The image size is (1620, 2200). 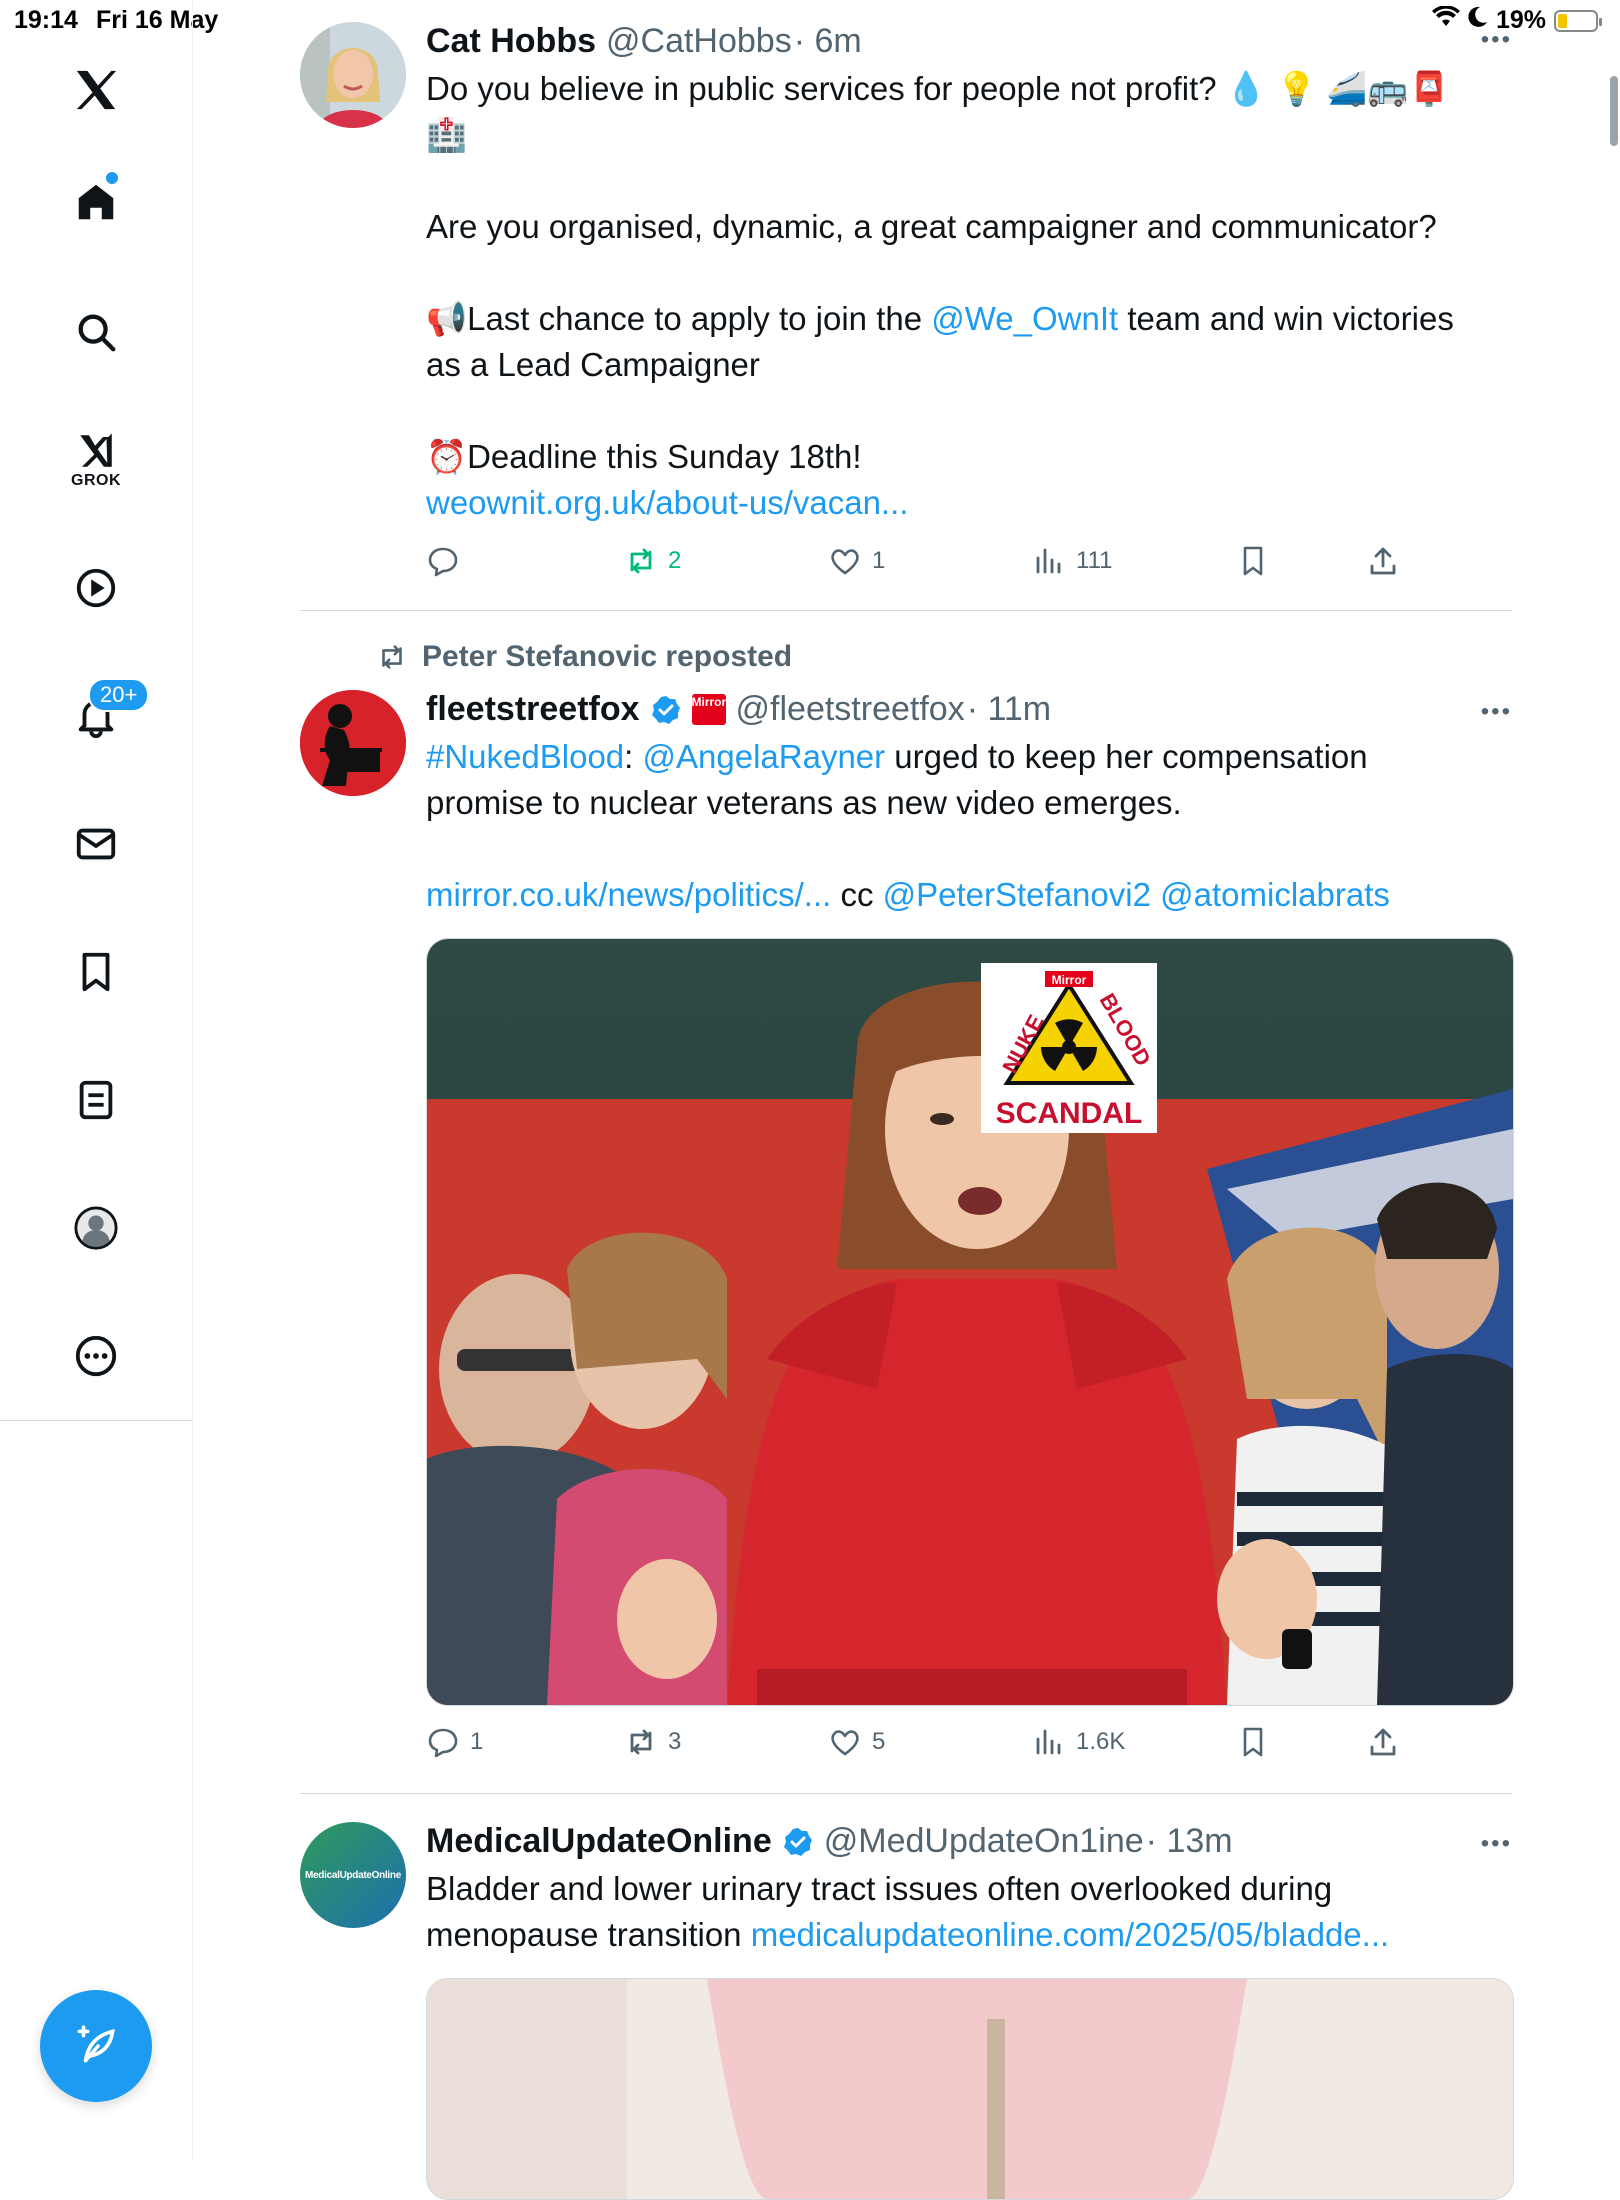 I want to click on photo-illustration, so click(x=970, y=2089).